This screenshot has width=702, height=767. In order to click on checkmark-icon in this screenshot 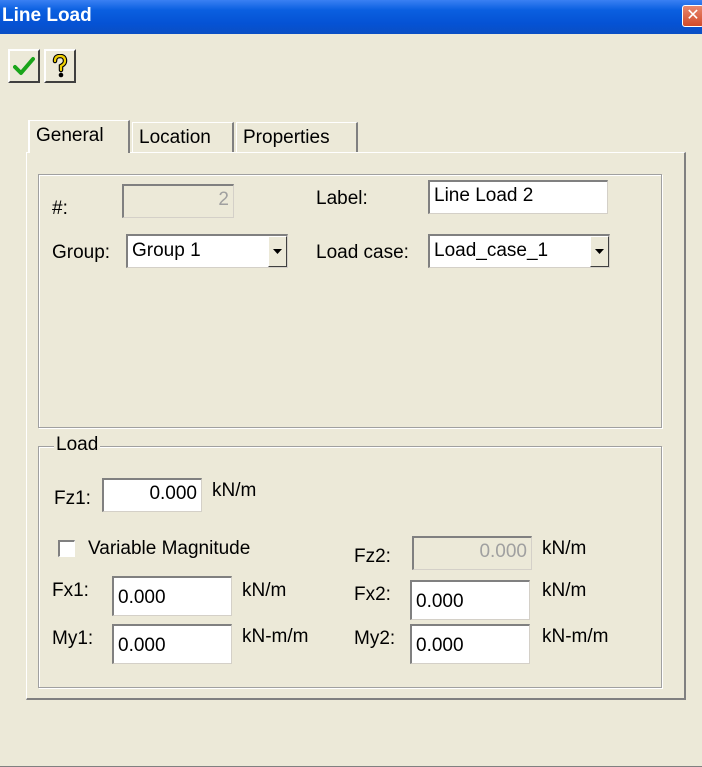, I will do `click(24, 66)`.